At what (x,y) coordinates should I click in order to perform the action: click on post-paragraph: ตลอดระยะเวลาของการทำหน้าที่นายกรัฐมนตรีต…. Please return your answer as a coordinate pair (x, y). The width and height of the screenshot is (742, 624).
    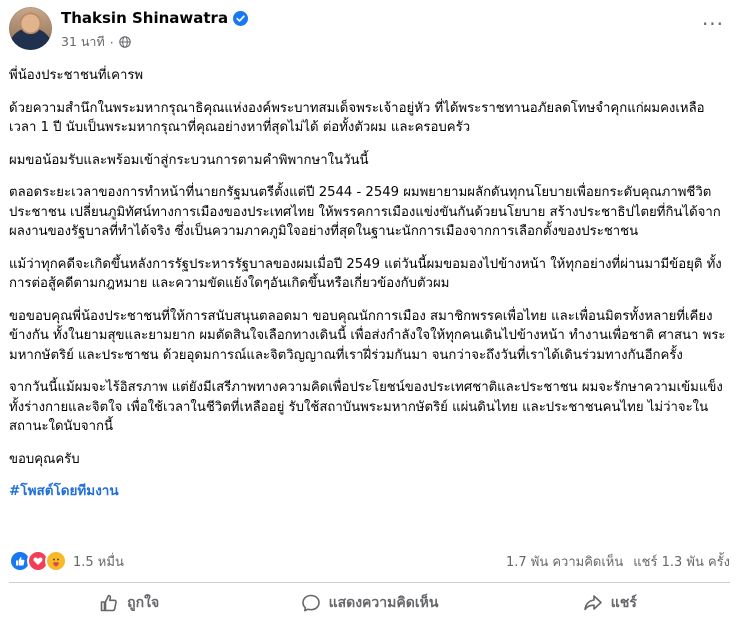
    Looking at the image, I should click on (365, 212).